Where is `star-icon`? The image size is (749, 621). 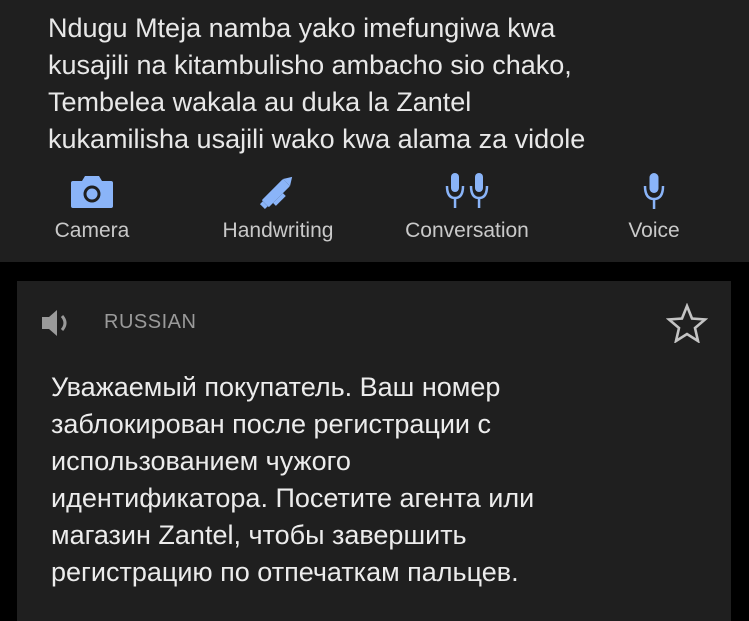 star-icon is located at coordinates (687, 323).